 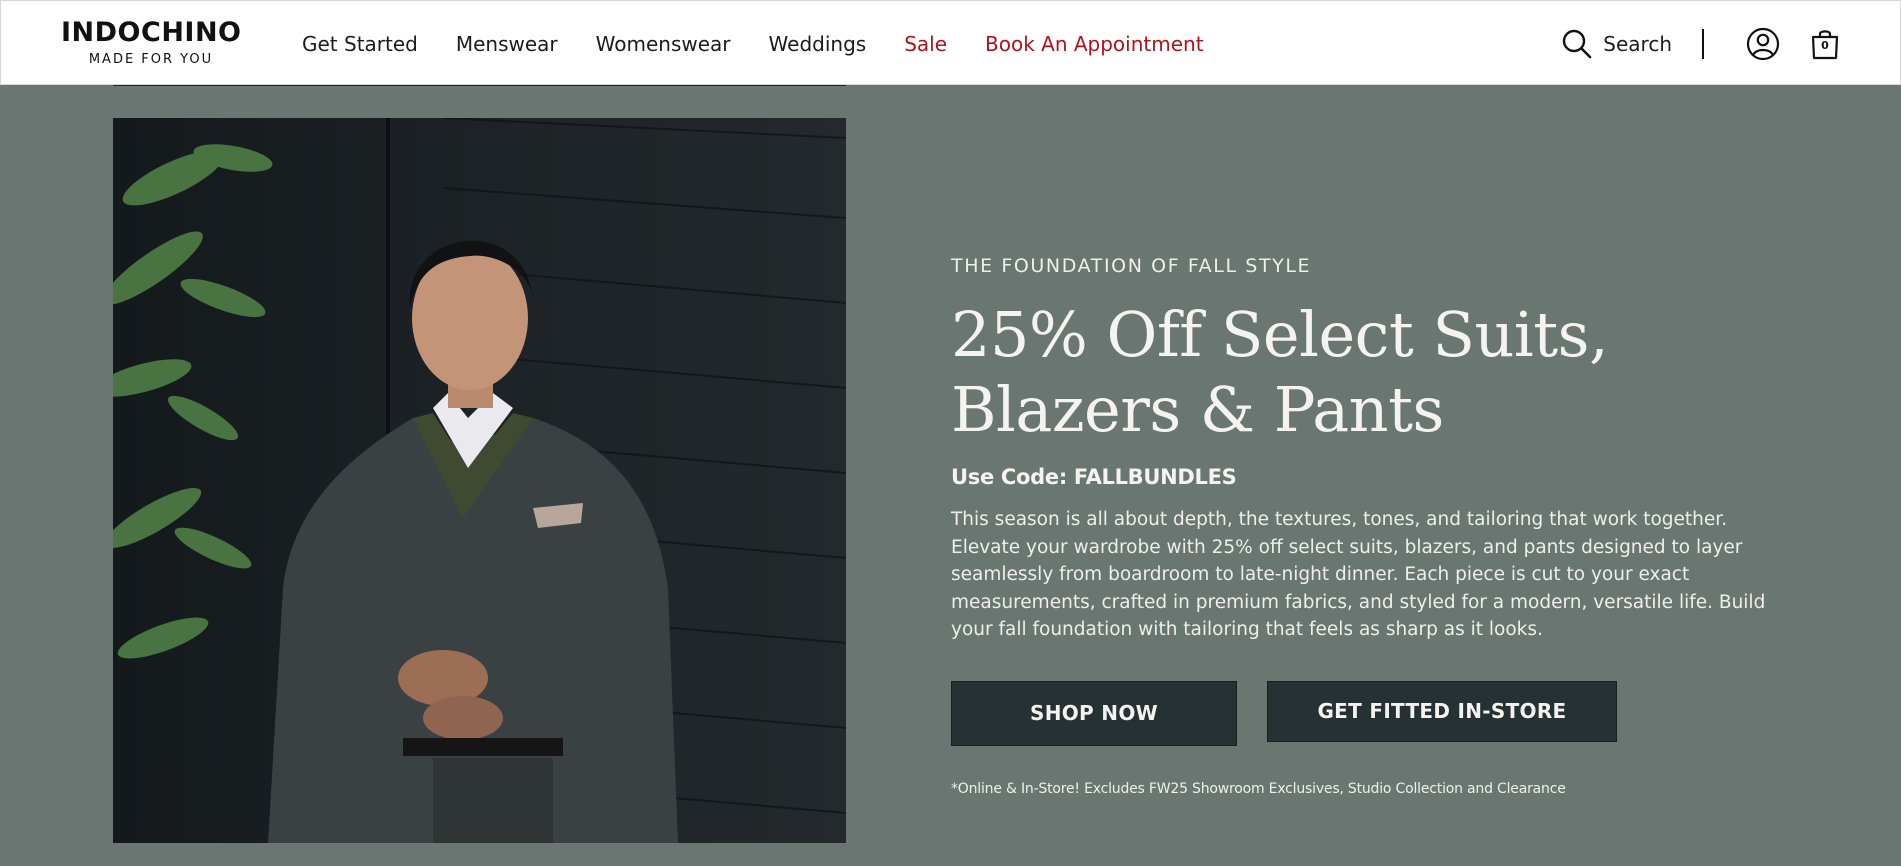 What do you see at coordinates (663, 44) in the screenshot?
I see `nav-womenswear: Womenswear` at bounding box center [663, 44].